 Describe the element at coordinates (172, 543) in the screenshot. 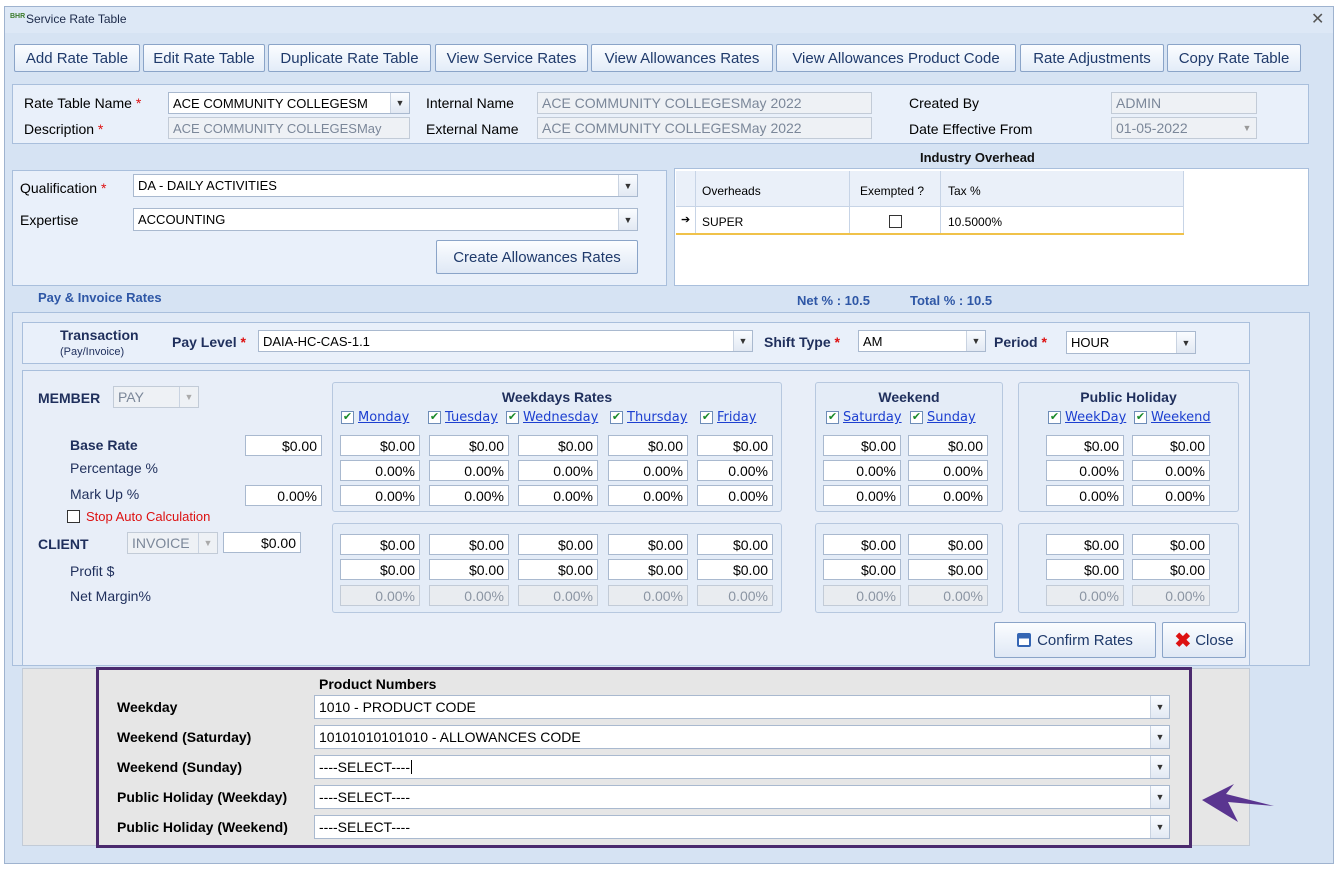

I see `client-type-select: INVOICE ▼` at that location.